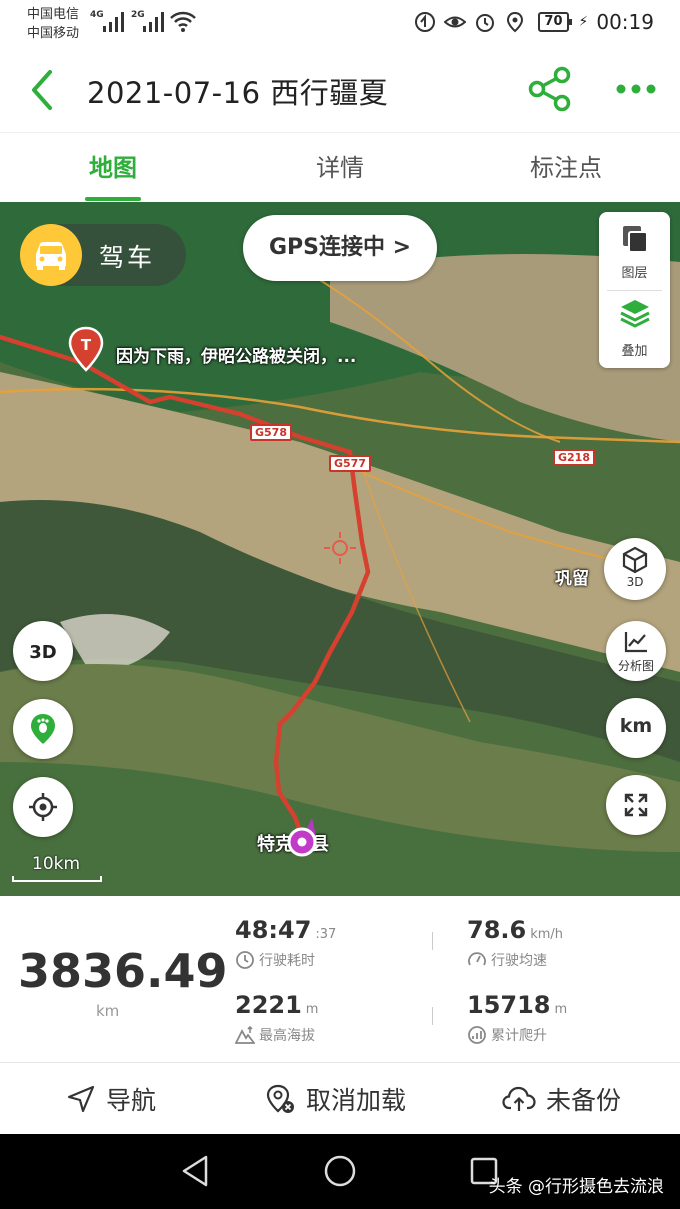 This screenshot has height=1209, width=680. I want to click on tab-details: 详情, so click(340, 168).